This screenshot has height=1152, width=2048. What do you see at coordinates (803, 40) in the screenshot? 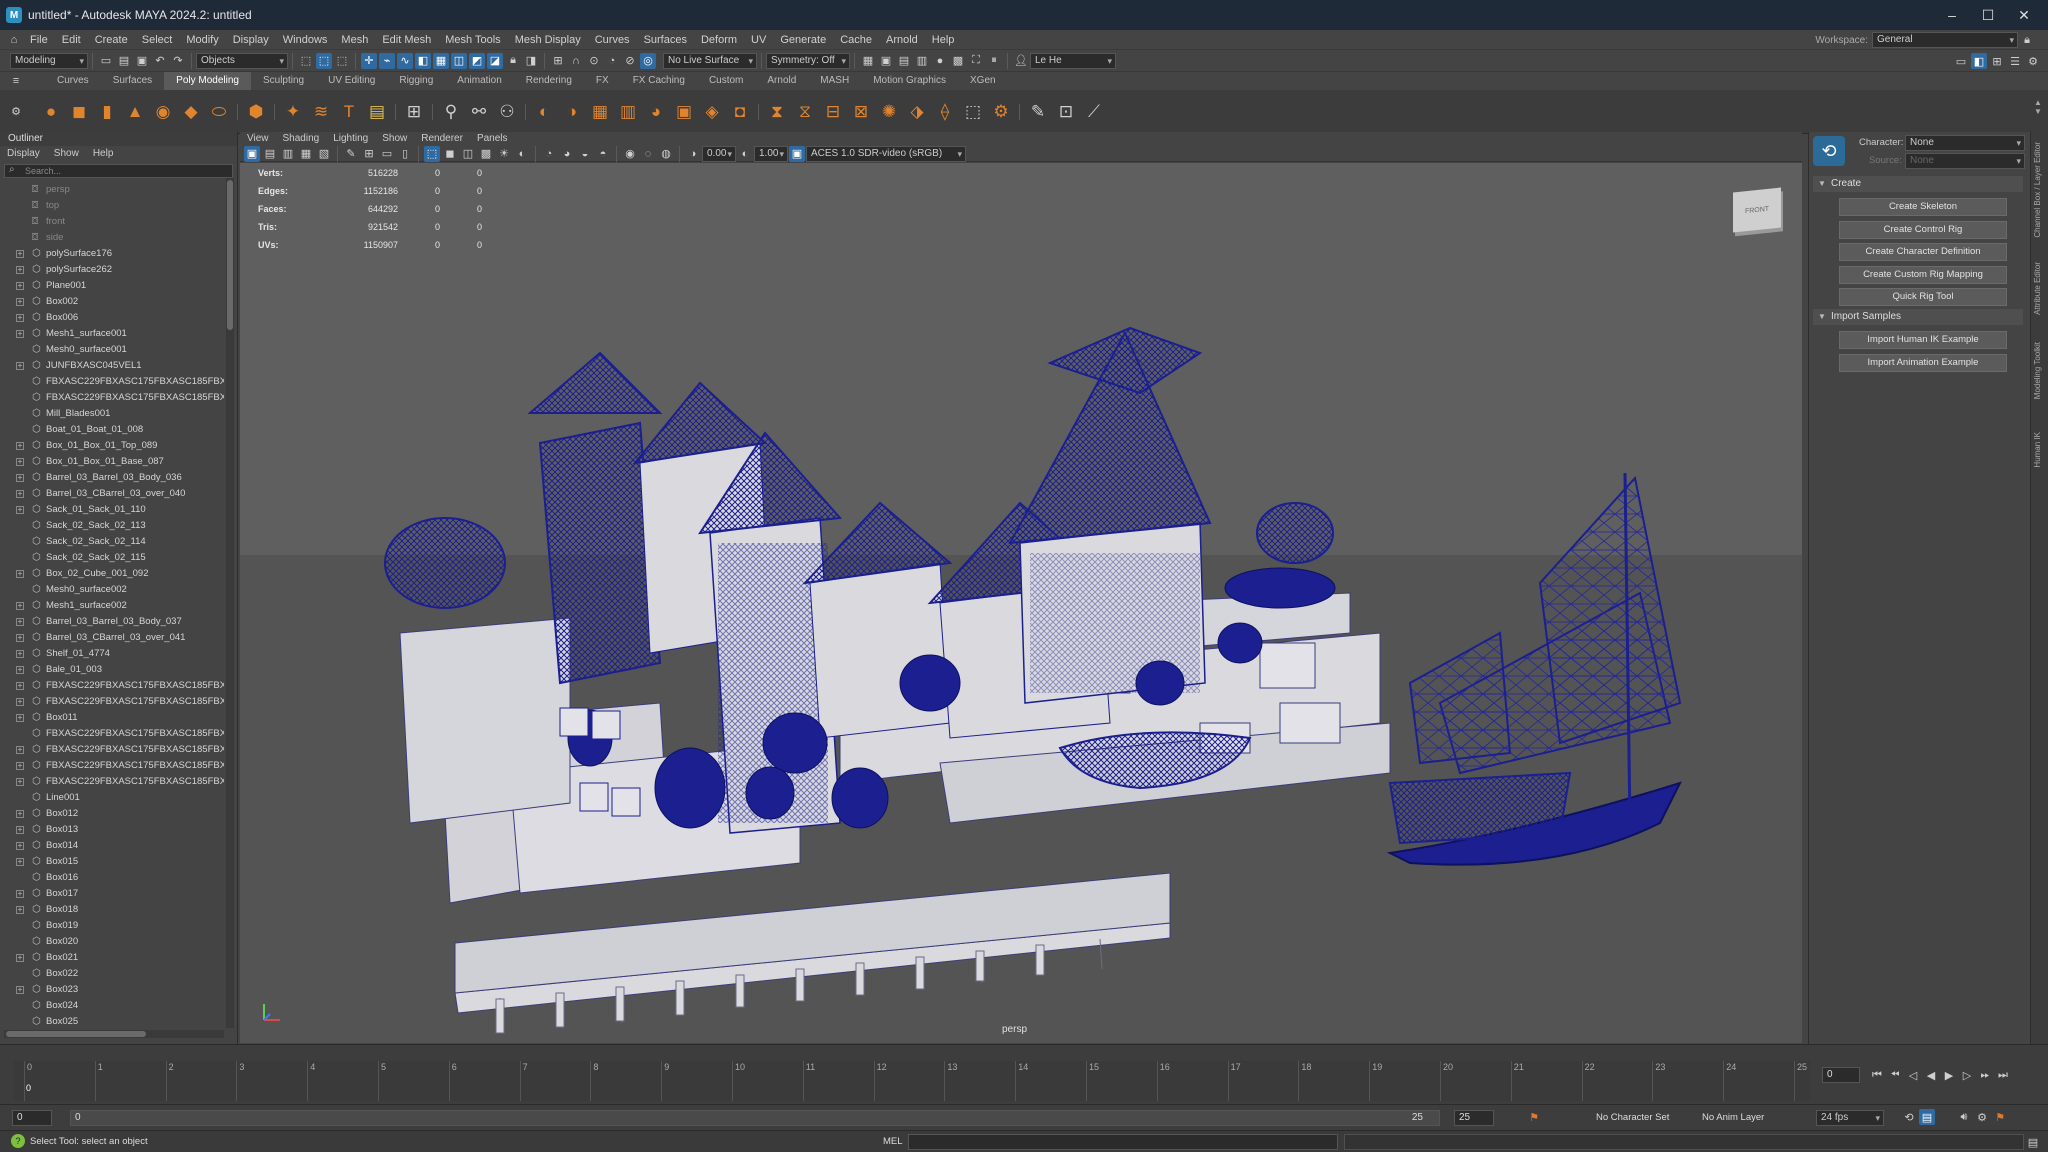
I see `menu-generate: Generate` at bounding box center [803, 40].